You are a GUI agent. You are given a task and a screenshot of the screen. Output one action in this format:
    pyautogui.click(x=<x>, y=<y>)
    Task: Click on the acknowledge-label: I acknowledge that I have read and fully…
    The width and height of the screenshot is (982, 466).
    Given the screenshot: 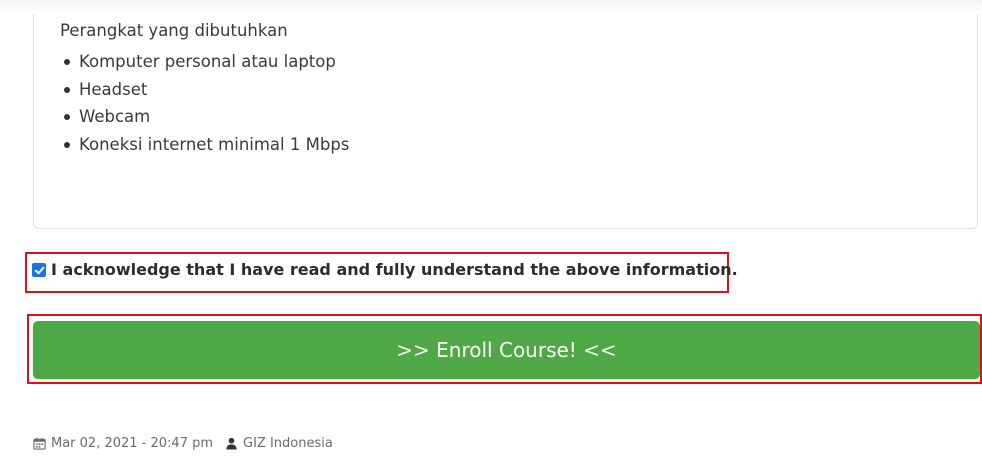 What is the action you would take?
    pyautogui.click(x=394, y=269)
    